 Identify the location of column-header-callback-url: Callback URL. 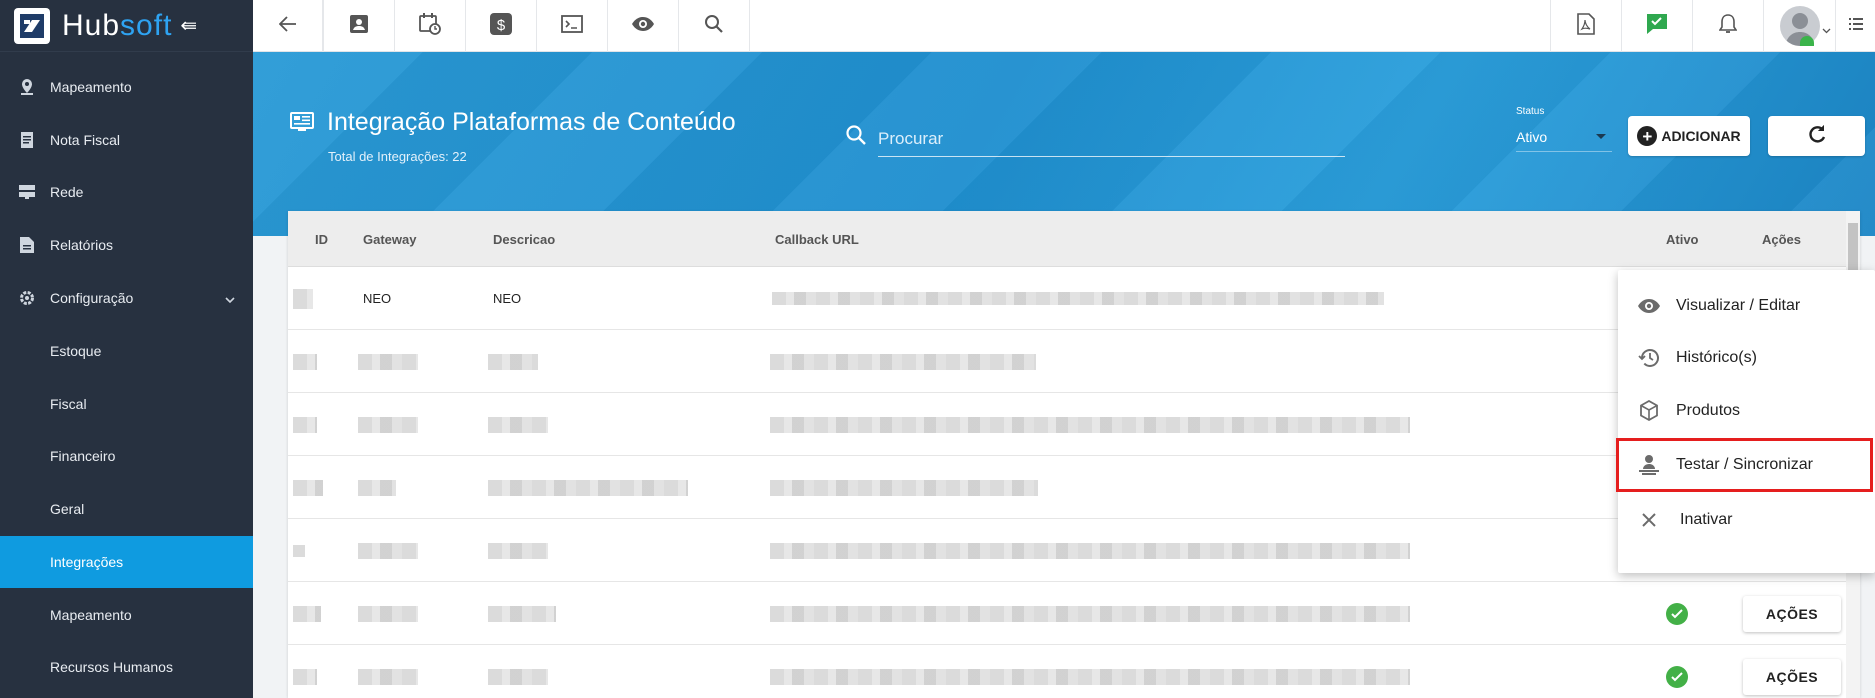
(817, 239).